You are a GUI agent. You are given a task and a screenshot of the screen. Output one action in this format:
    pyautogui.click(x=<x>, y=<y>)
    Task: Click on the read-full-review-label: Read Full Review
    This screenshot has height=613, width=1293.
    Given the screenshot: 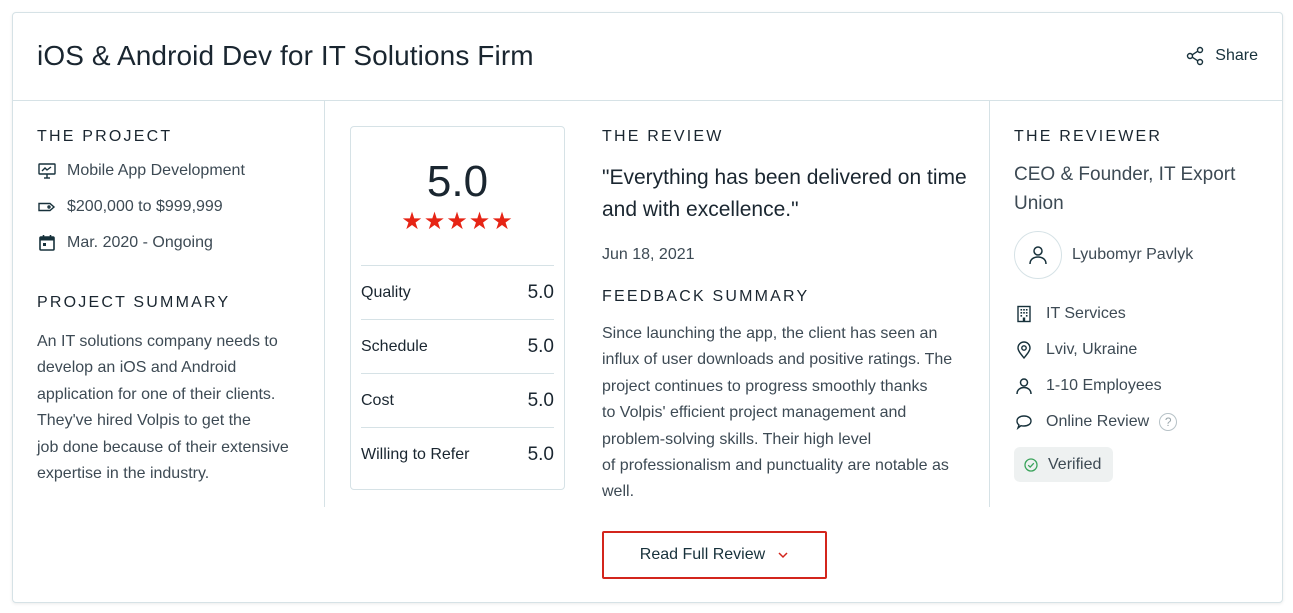 What is the action you would take?
    pyautogui.click(x=702, y=554)
    